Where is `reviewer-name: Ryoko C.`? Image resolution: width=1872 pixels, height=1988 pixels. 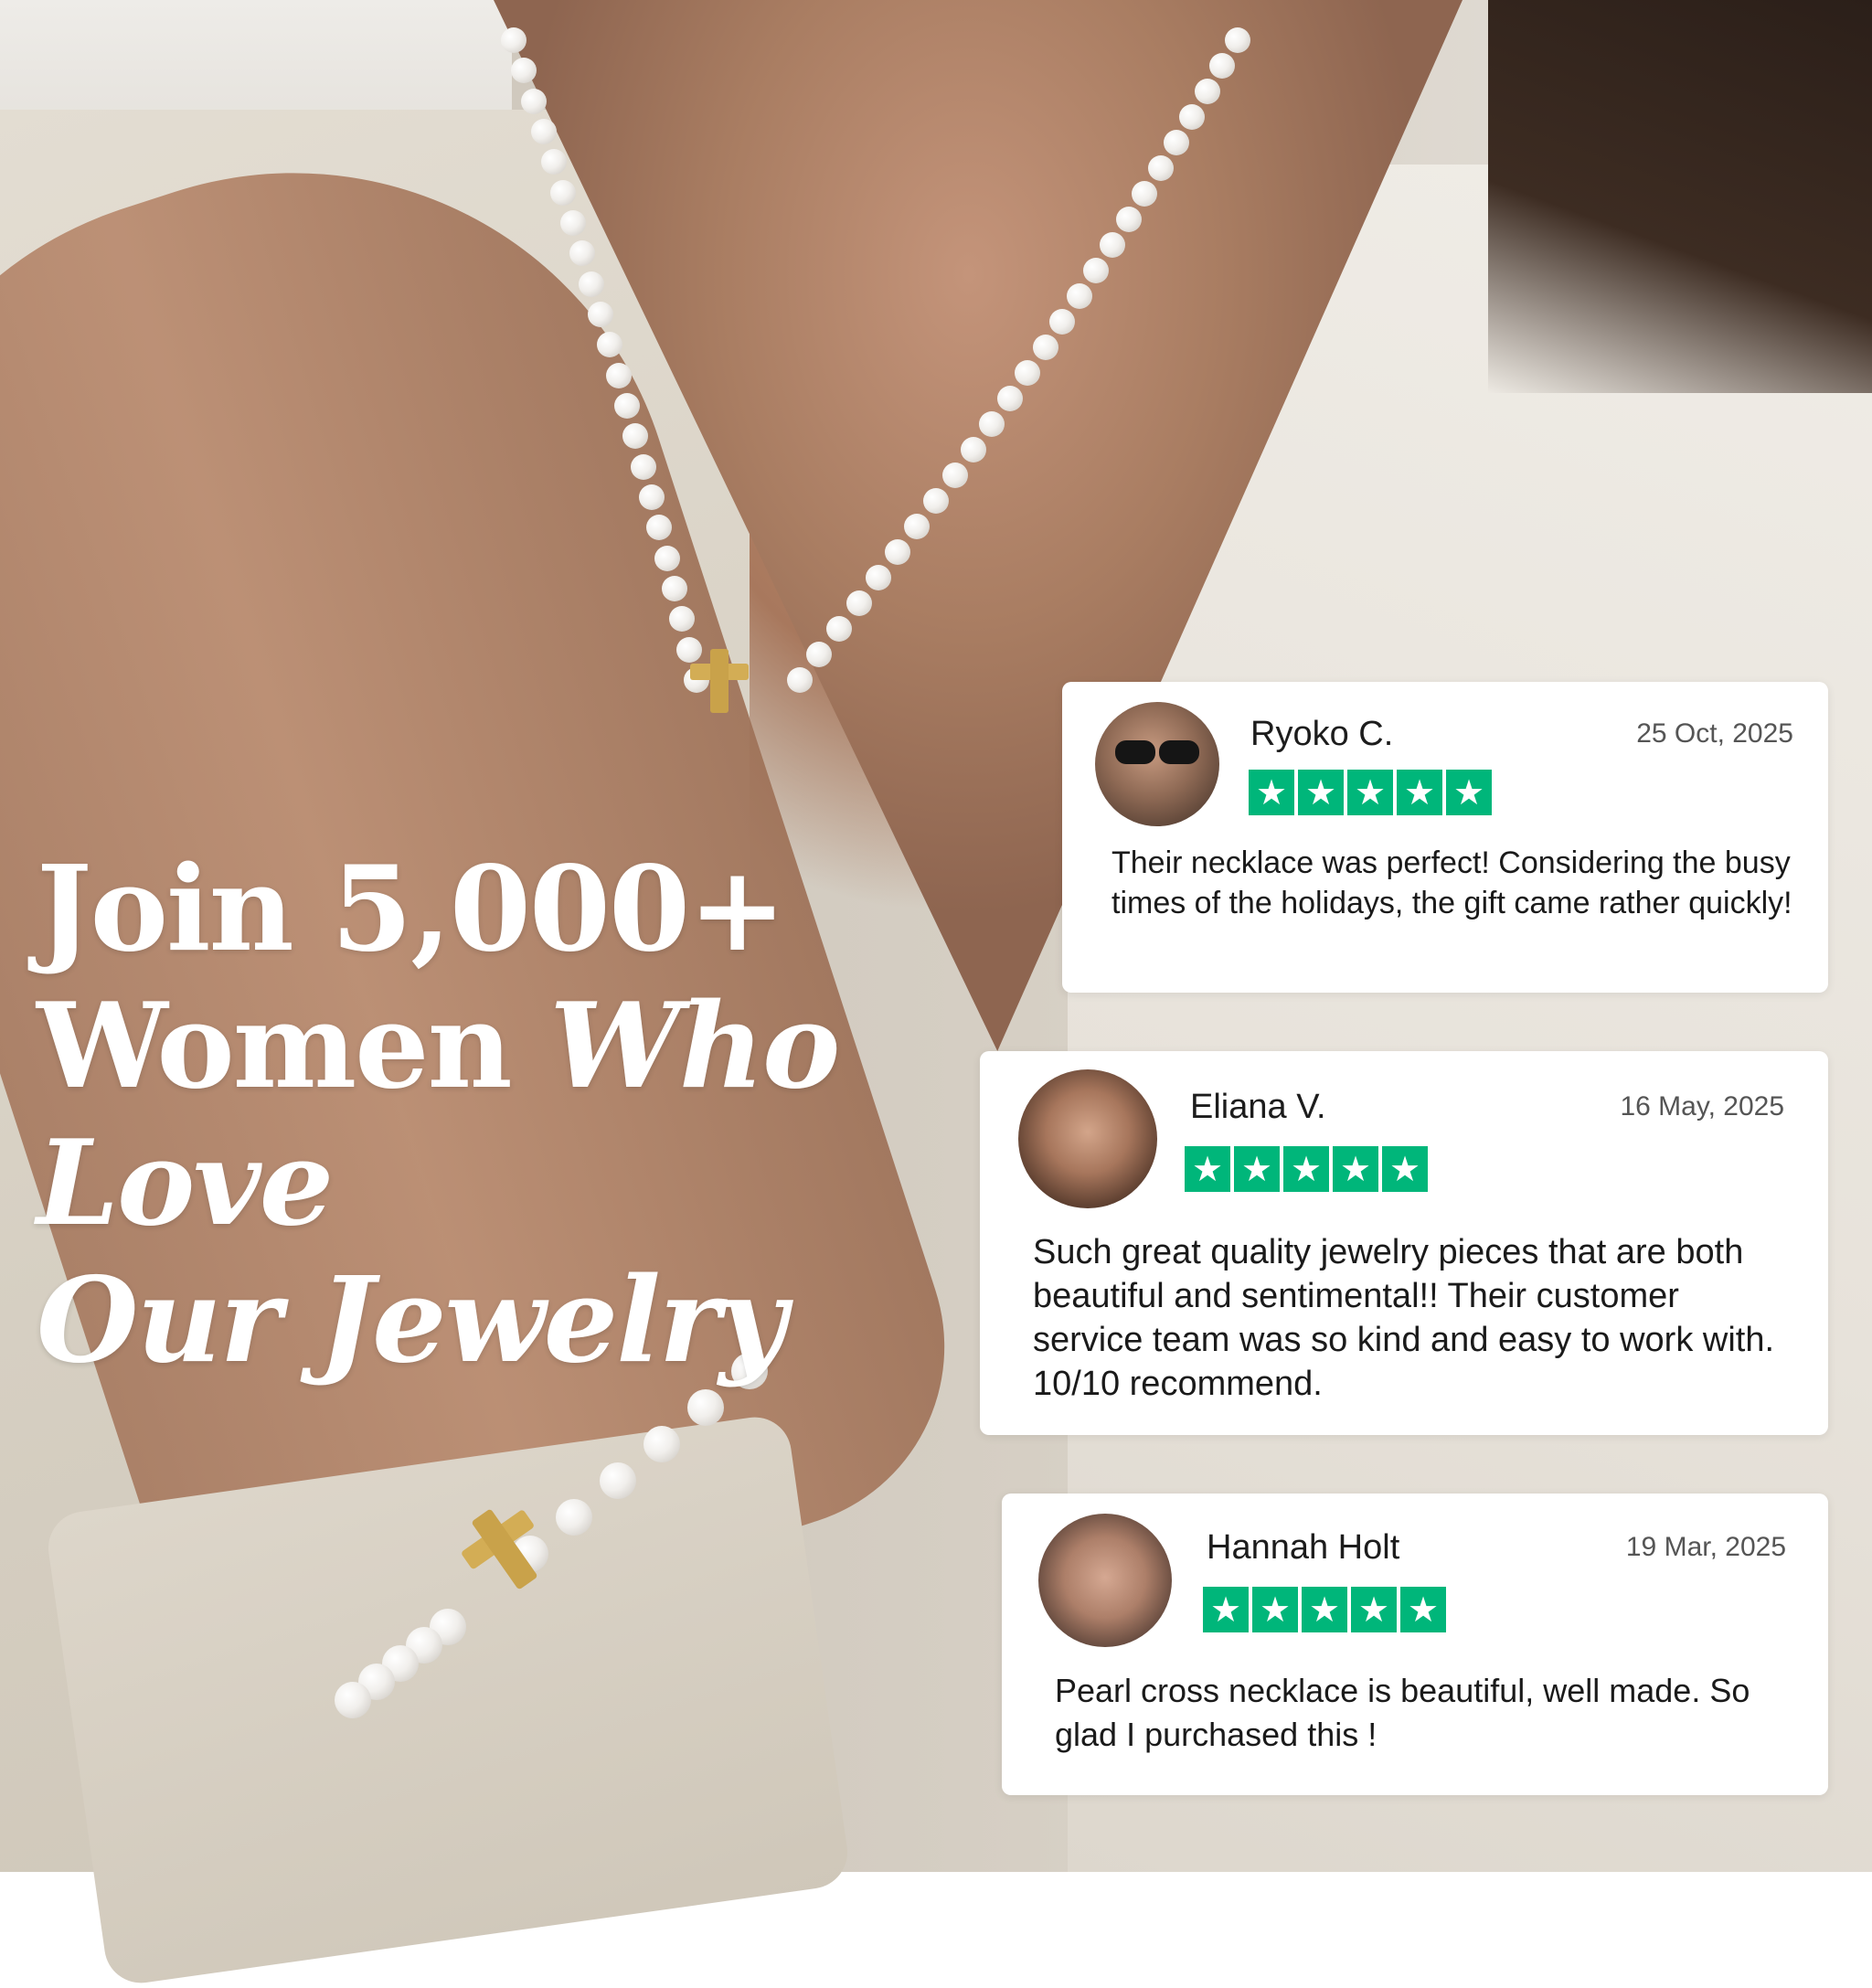 reviewer-name: Ryoko C. is located at coordinates (1322, 734).